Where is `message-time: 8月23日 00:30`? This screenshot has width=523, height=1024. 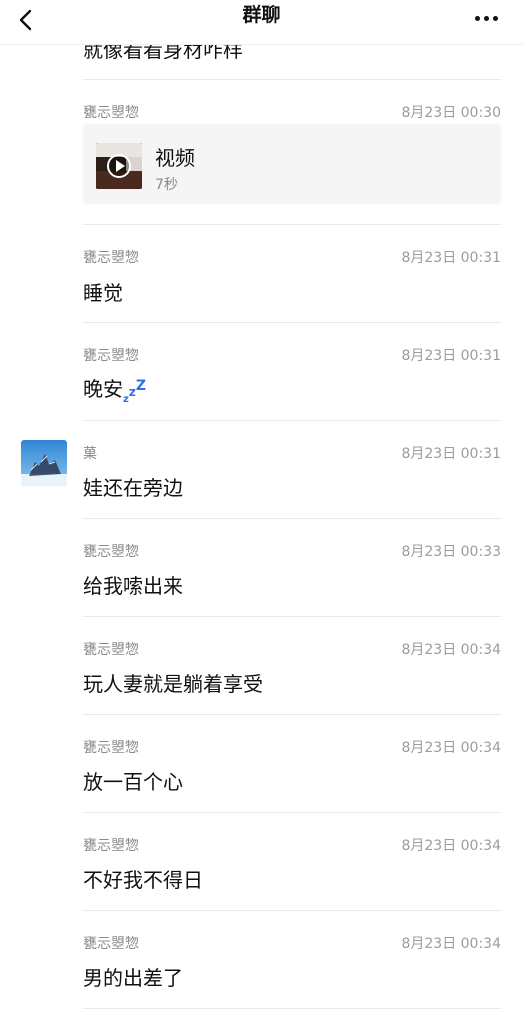
message-time: 8月23日 00:30 is located at coordinates (451, 113).